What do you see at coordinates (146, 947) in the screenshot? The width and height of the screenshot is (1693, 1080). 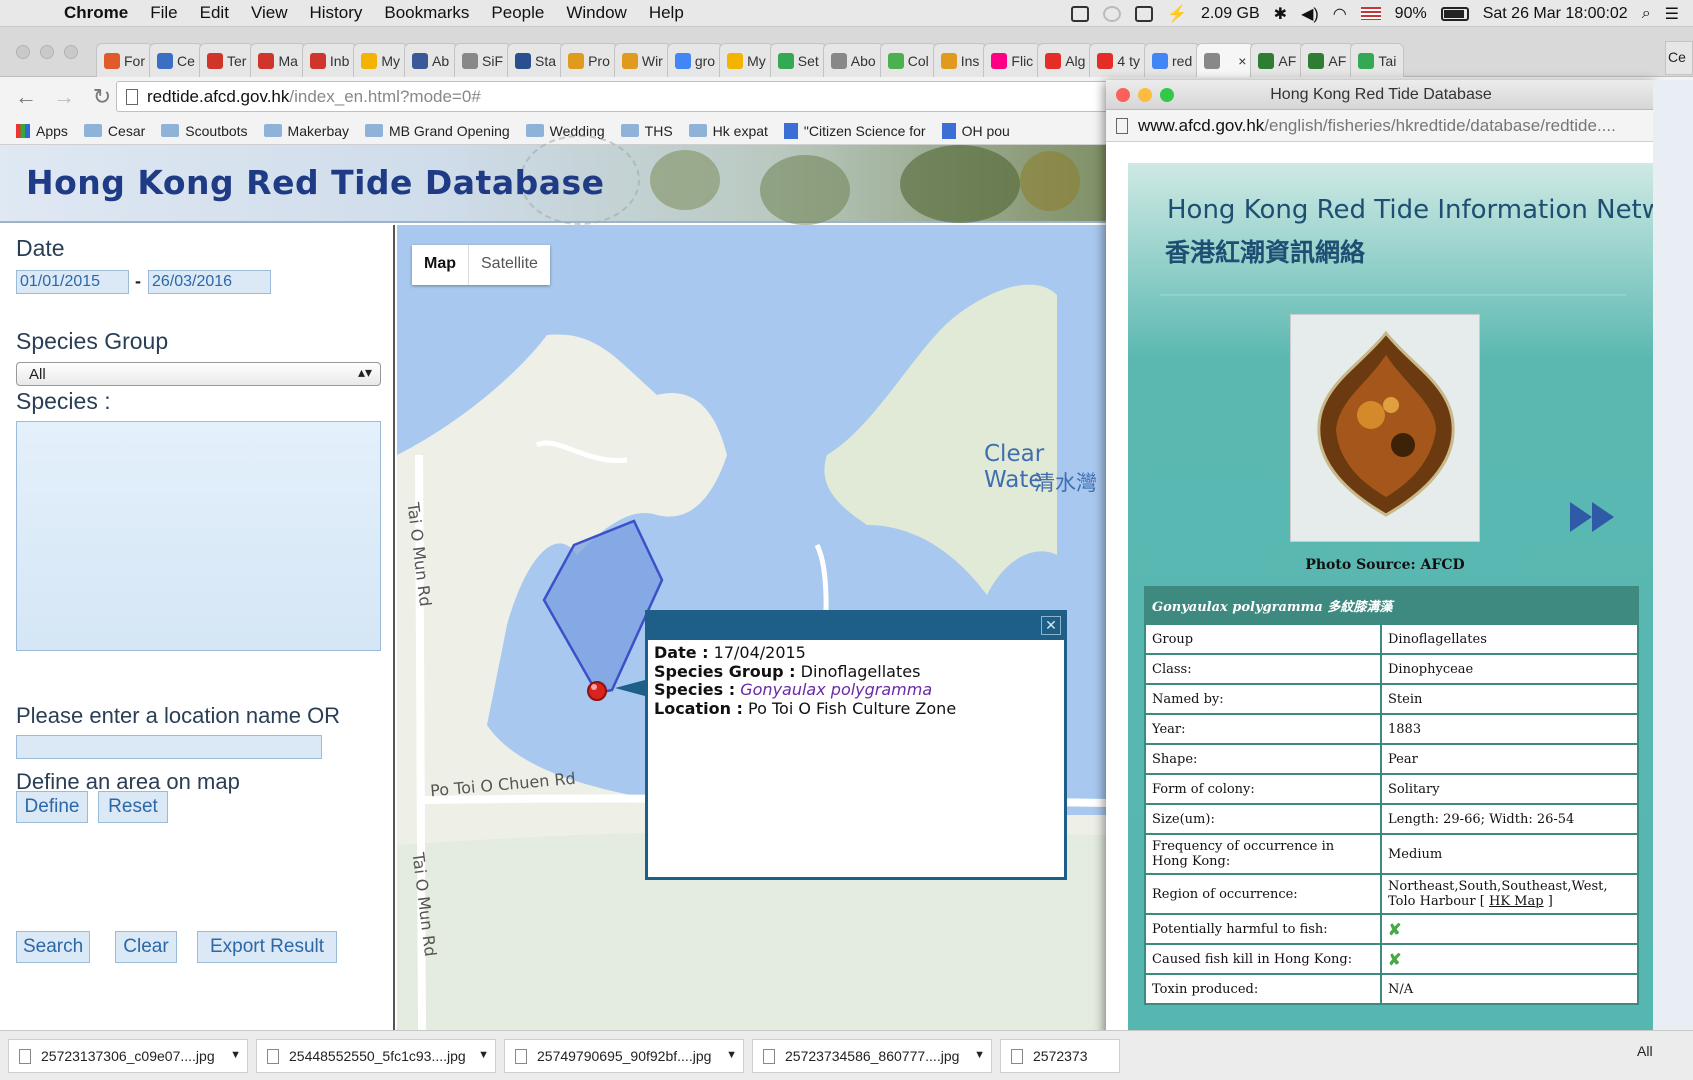 I see `clear-button: Clear` at bounding box center [146, 947].